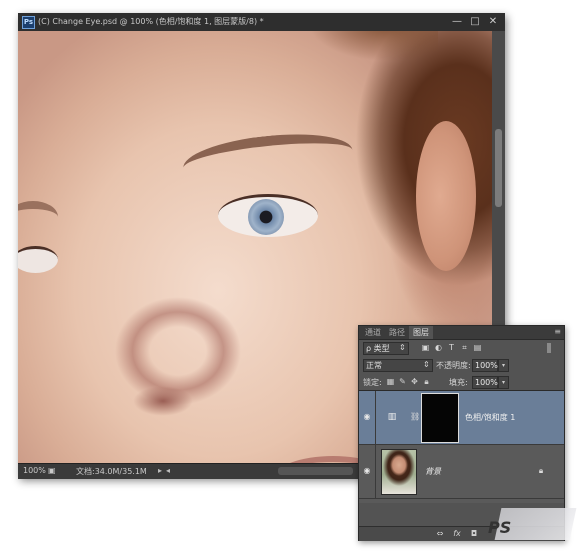  Describe the element at coordinates (415, 417) in the screenshot. I see `mask-link-icon: ⛓` at that location.